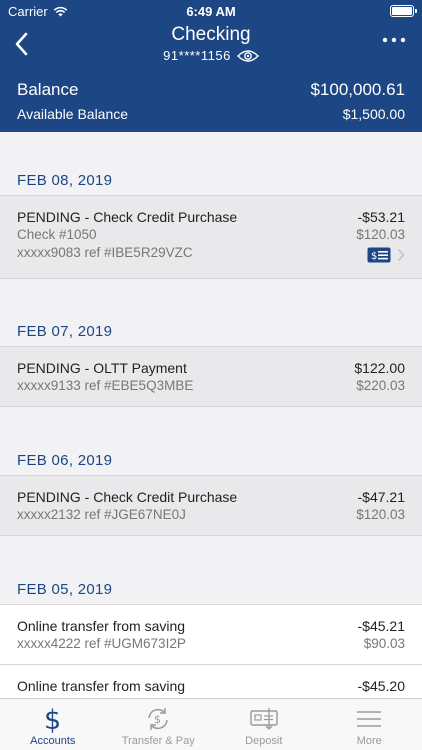 This screenshot has height=750, width=422. What do you see at coordinates (357, 89) in the screenshot?
I see `balance-value: $100,000.61` at bounding box center [357, 89].